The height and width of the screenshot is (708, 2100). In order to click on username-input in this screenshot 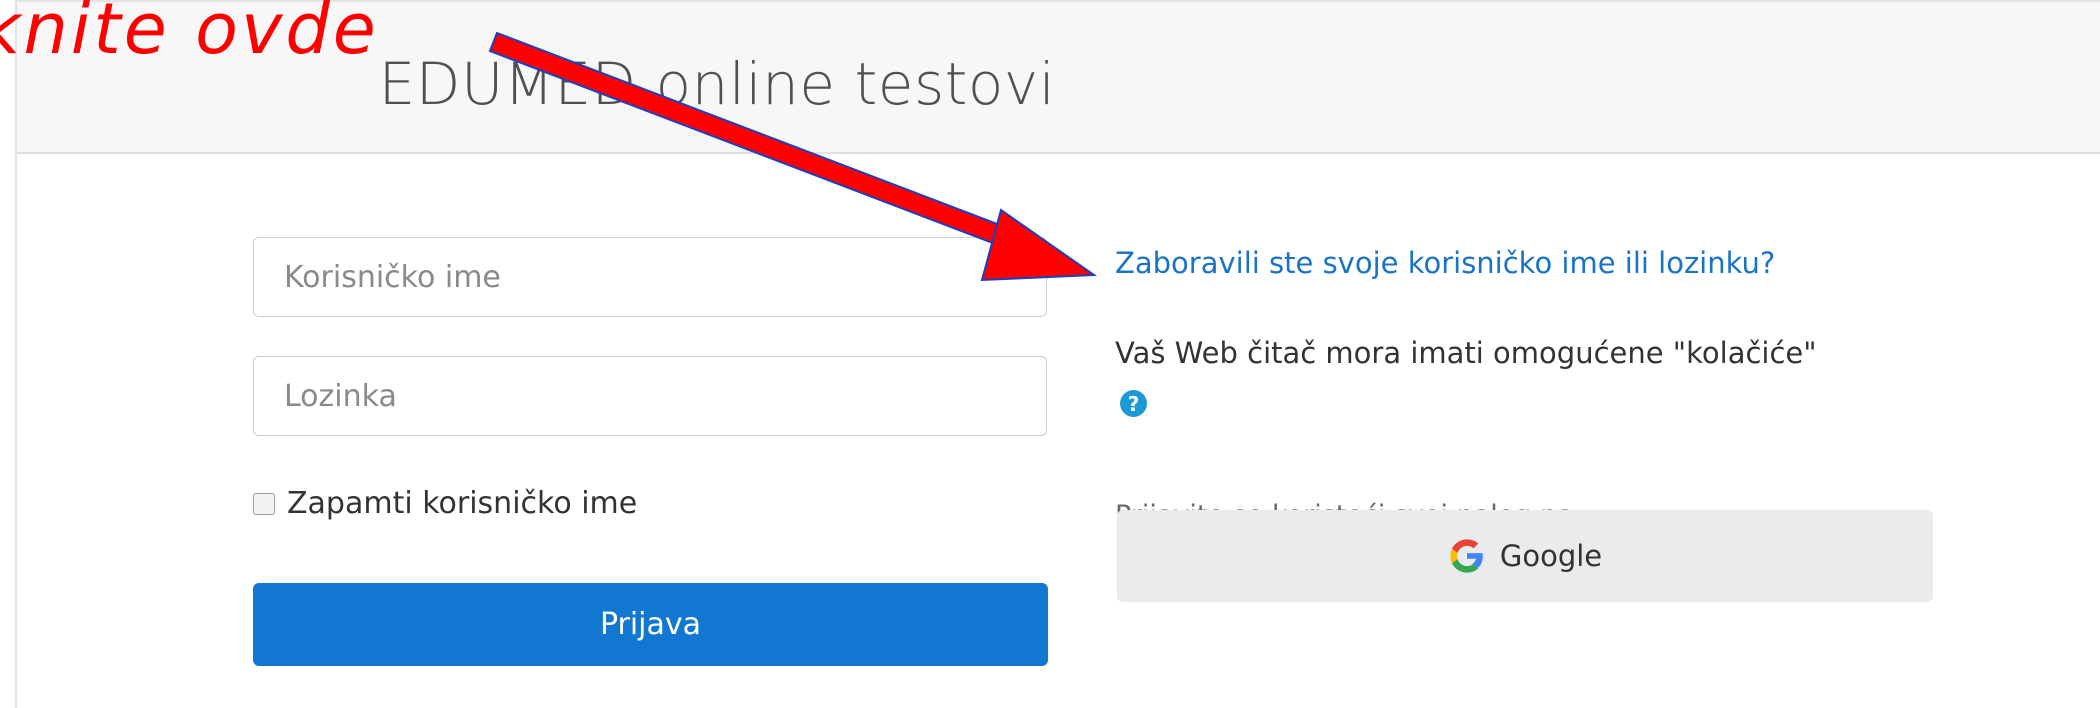, I will do `click(650, 277)`.